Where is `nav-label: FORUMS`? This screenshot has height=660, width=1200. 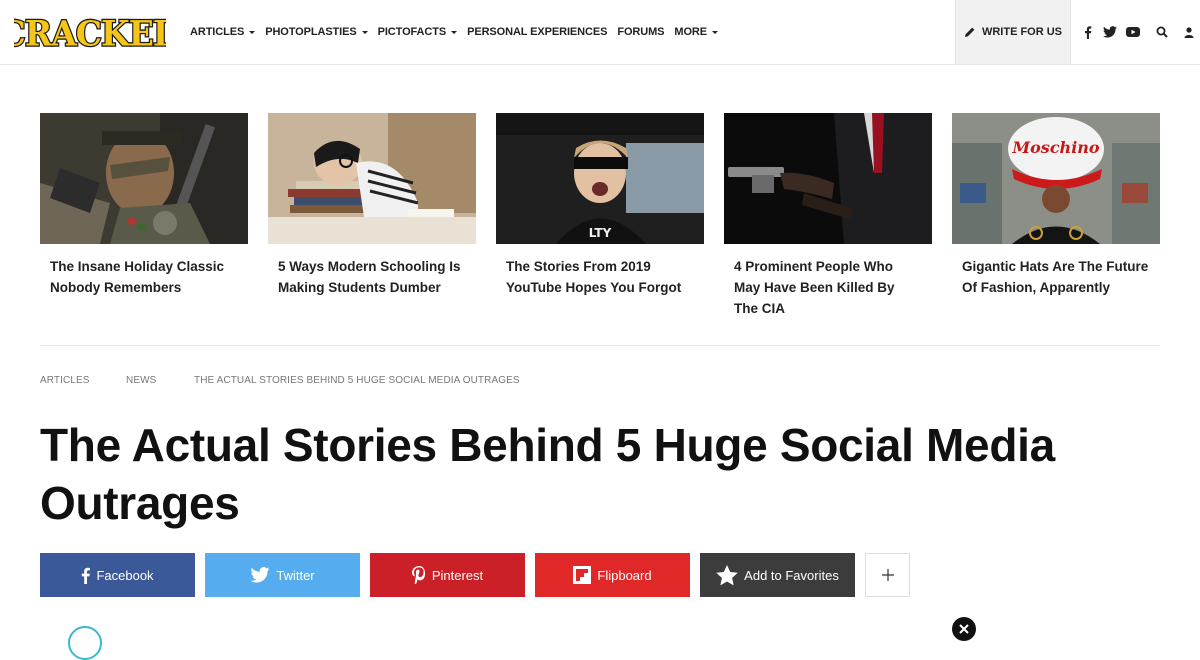
nav-label: FORUMS is located at coordinates (641, 32).